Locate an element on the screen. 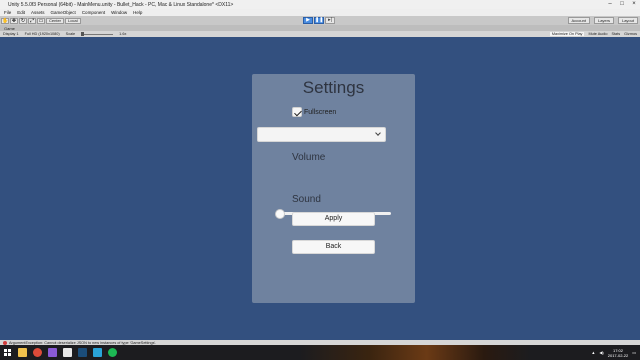 The height and width of the screenshot is (360, 640). tab-game: Game is located at coordinates (9, 28).